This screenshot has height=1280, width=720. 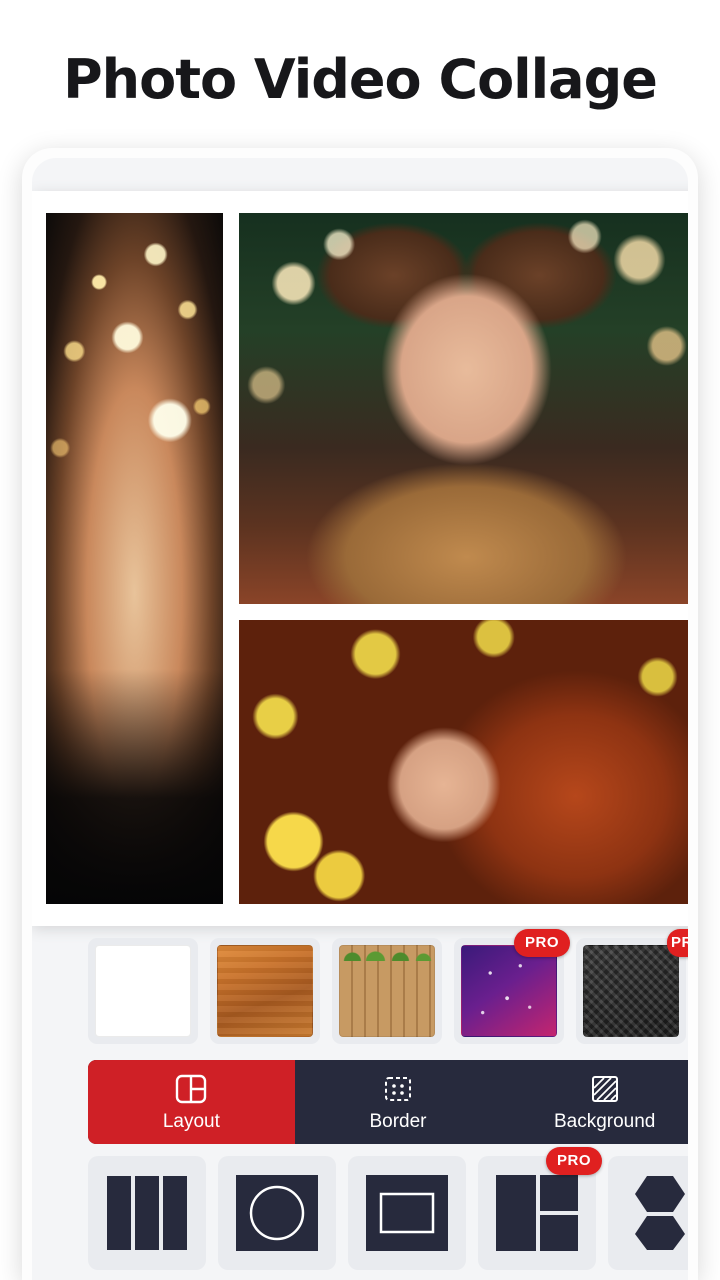 I want to click on collage-cell-bottom-right, so click(x=463, y=762).